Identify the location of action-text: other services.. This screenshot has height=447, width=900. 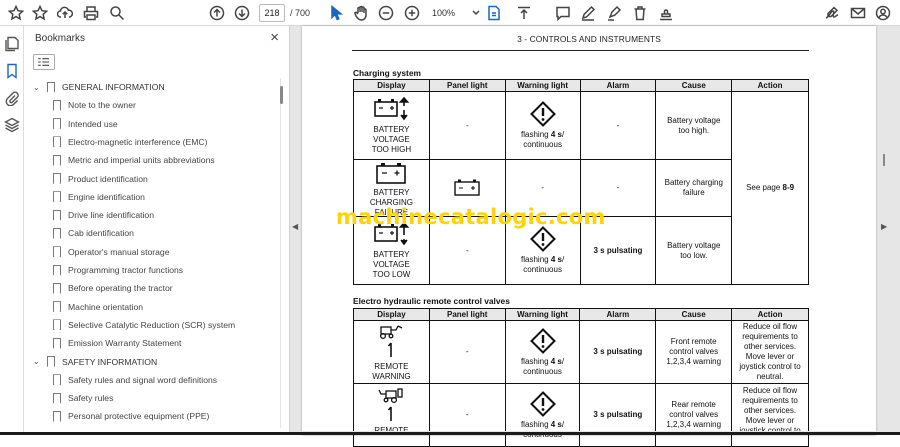
(770, 410).